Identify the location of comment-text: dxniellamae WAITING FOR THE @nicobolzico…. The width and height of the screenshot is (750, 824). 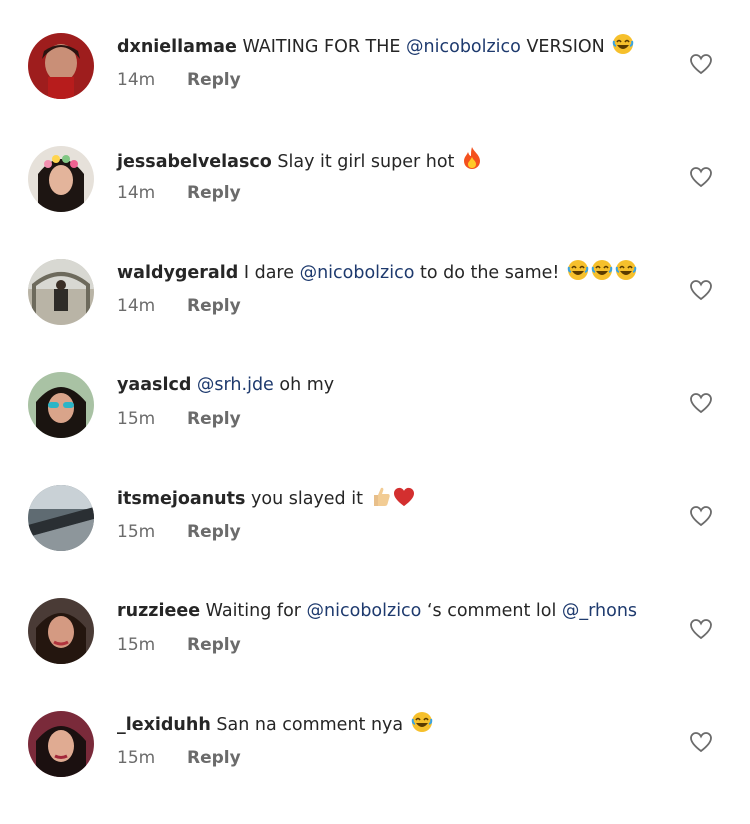
(393, 48).